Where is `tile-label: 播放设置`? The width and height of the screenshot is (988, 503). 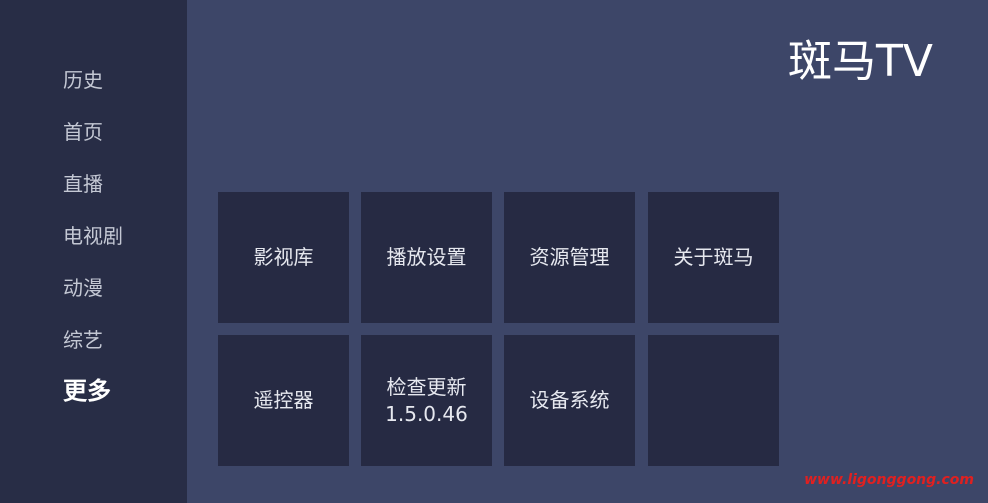 tile-label: 播放设置 is located at coordinates (426, 257).